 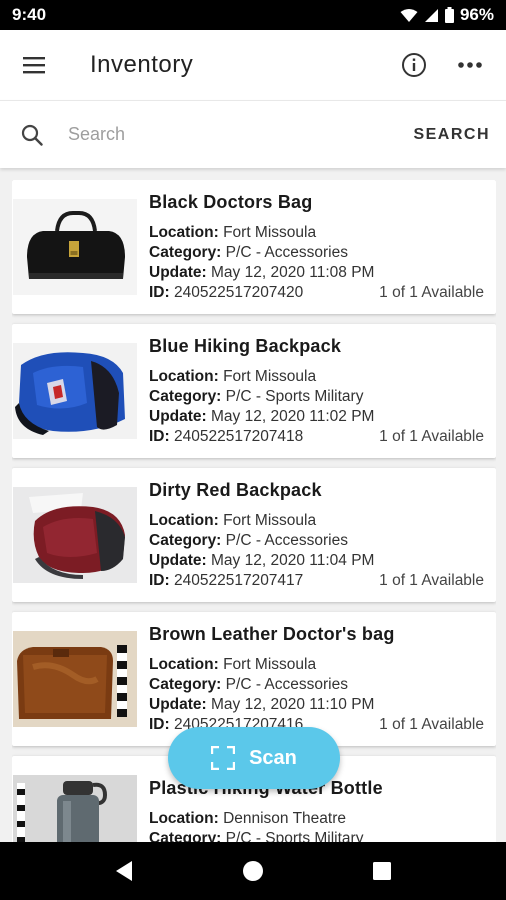 I want to click on battery-level: 96%, so click(x=476, y=14).